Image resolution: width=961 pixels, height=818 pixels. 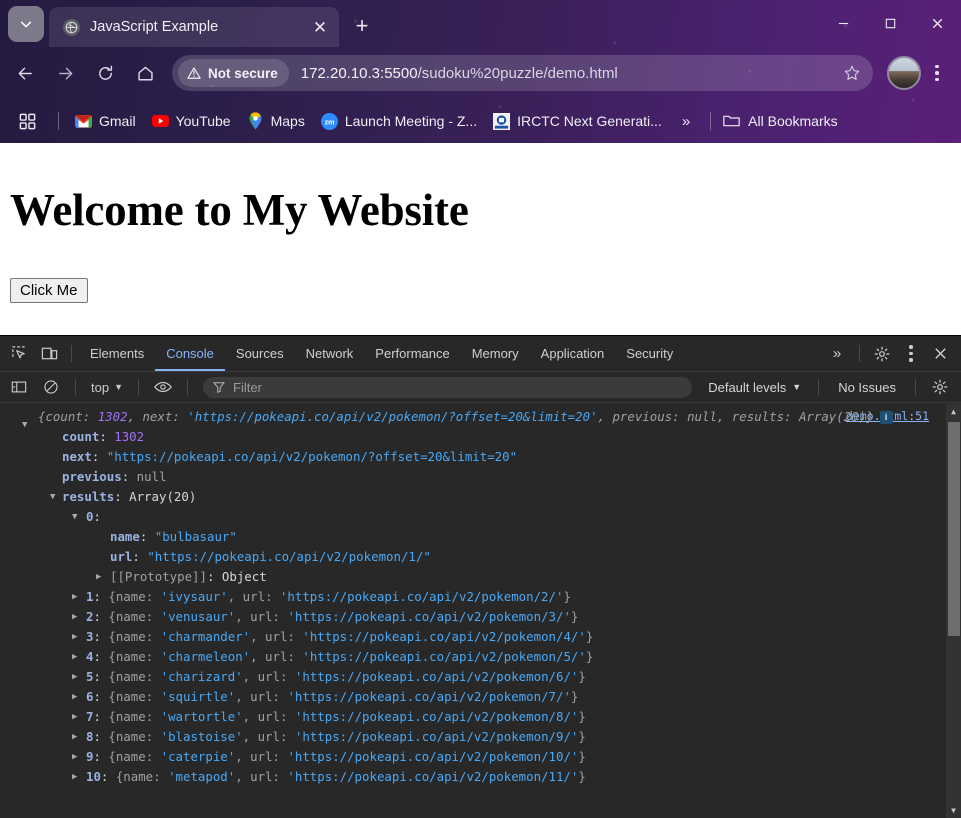 What do you see at coordinates (27, 121) in the screenshot?
I see `apps-grid-button` at bounding box center [27, 121].